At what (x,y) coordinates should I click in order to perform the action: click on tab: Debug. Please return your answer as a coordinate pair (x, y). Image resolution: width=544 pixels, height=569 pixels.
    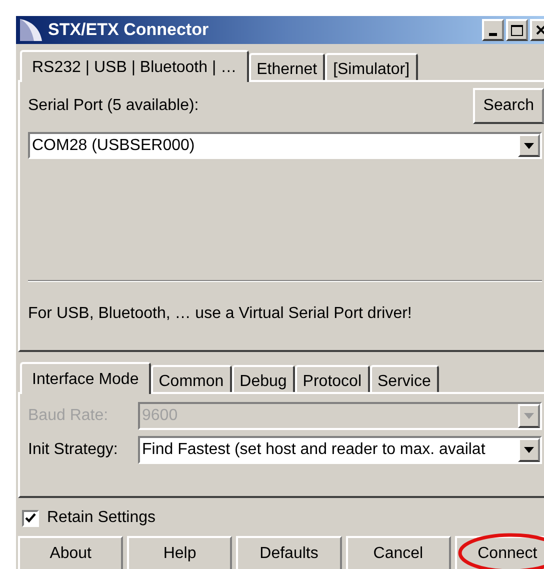
    Looking at the image, I should click on (263, 378).